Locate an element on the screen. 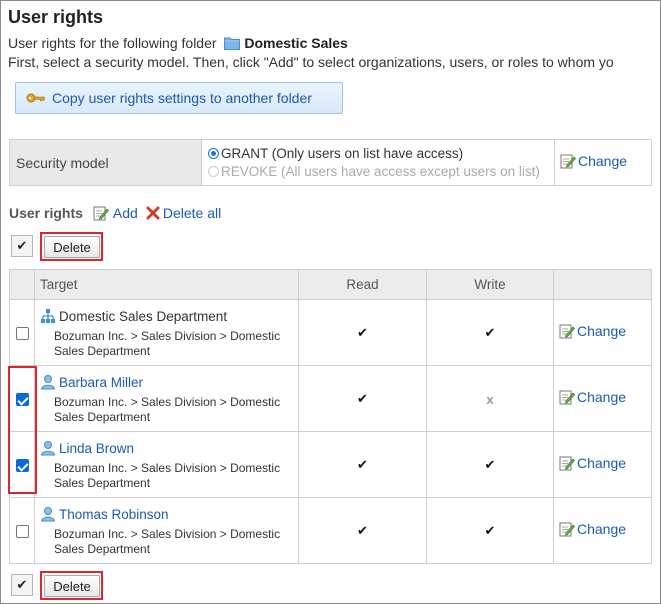  page-title: User rights is located at coordinates (56, 17).